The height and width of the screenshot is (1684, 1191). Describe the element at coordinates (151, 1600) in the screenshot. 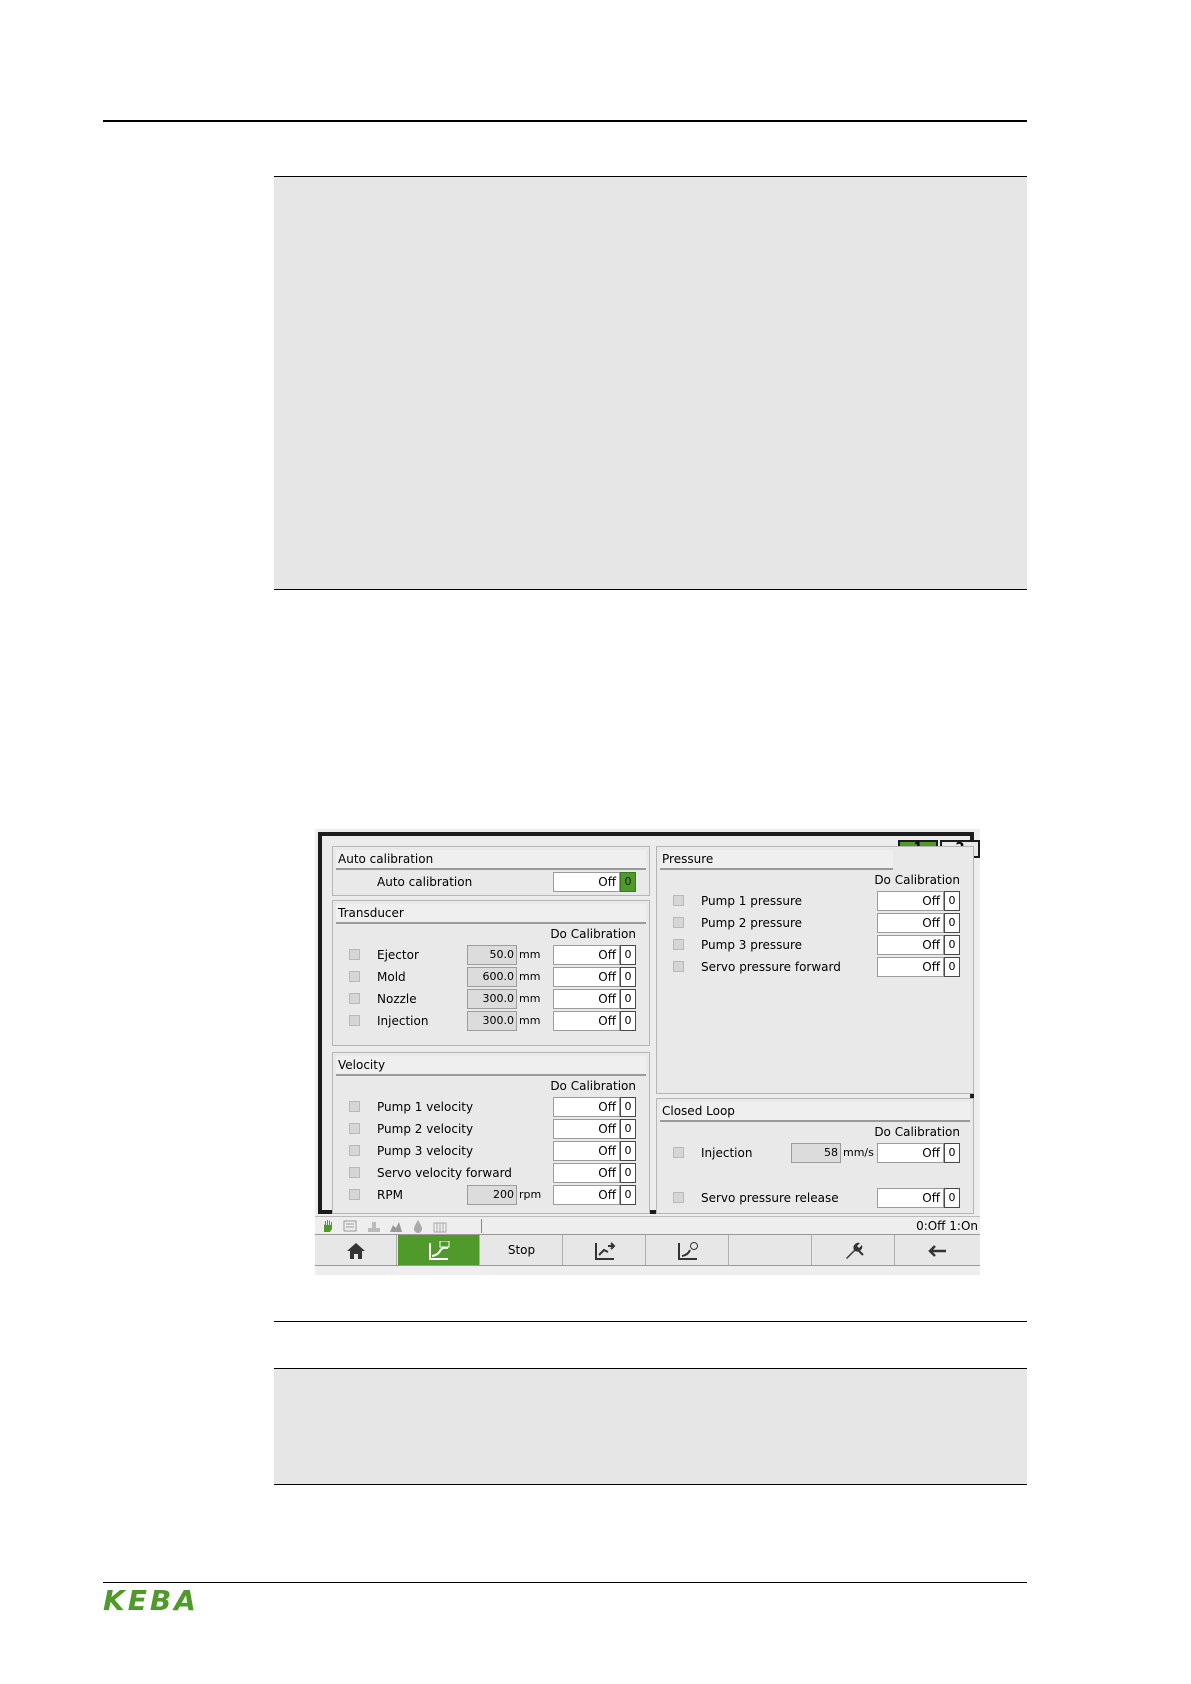

I see `svg-text: KEBA` at that location.